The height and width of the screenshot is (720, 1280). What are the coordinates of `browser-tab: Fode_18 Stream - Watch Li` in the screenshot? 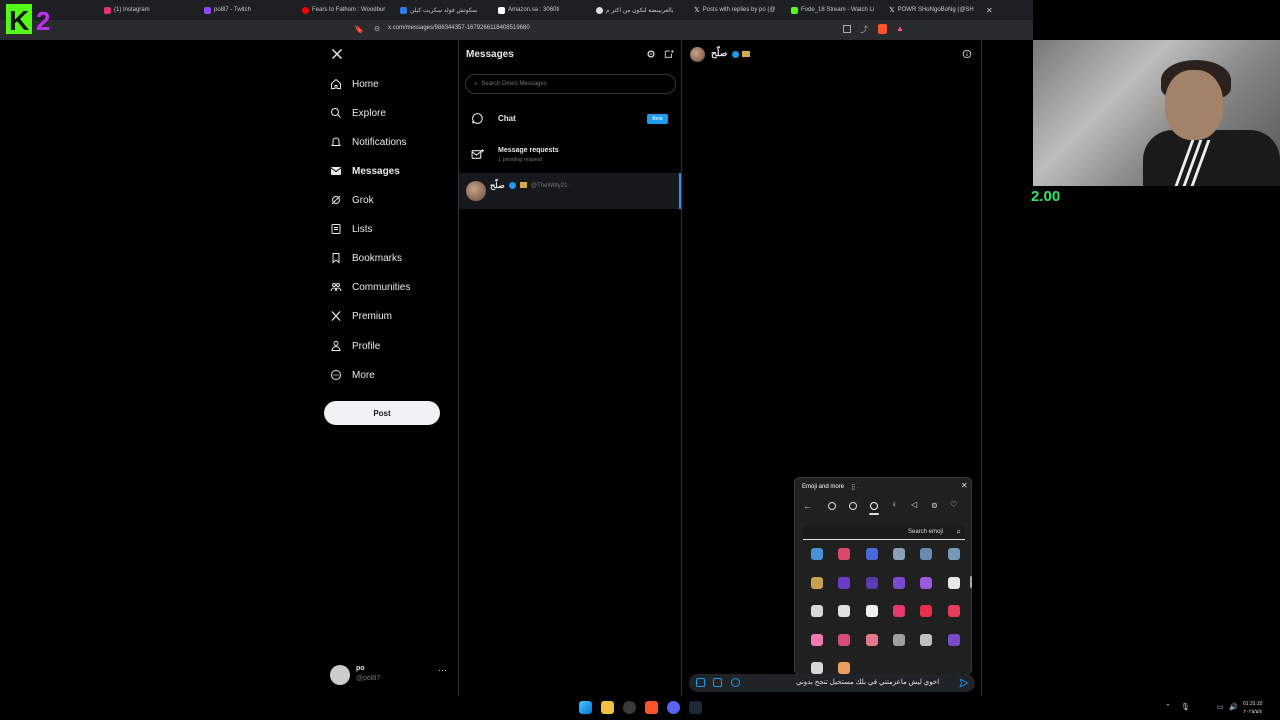 It's located at (834, 10).